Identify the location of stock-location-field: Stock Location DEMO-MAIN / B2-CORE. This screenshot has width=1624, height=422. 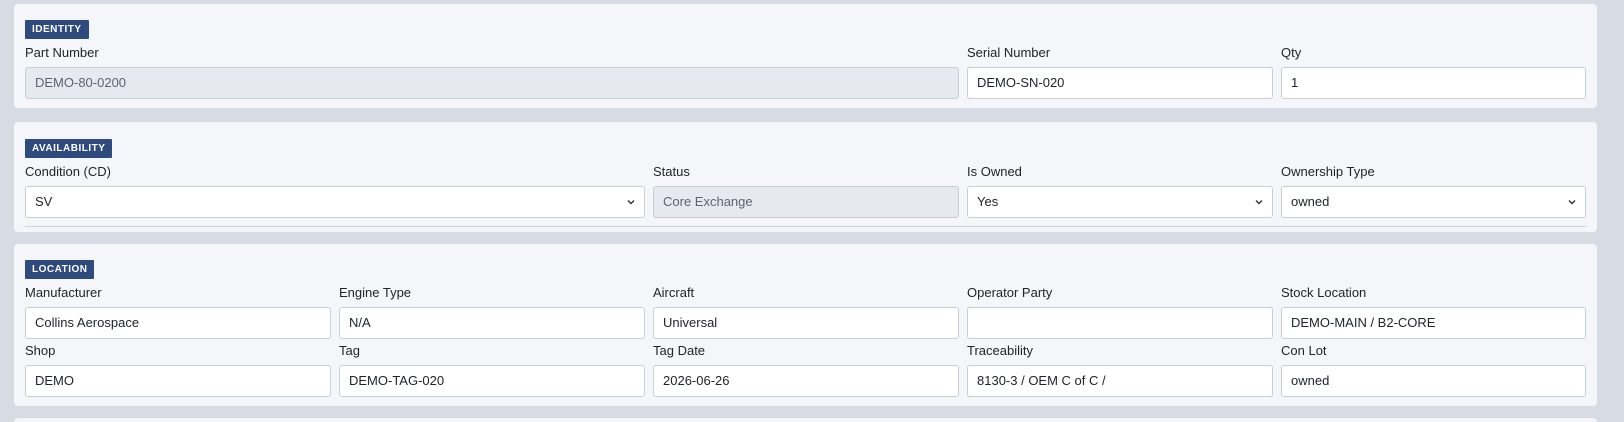
(1433, 312).